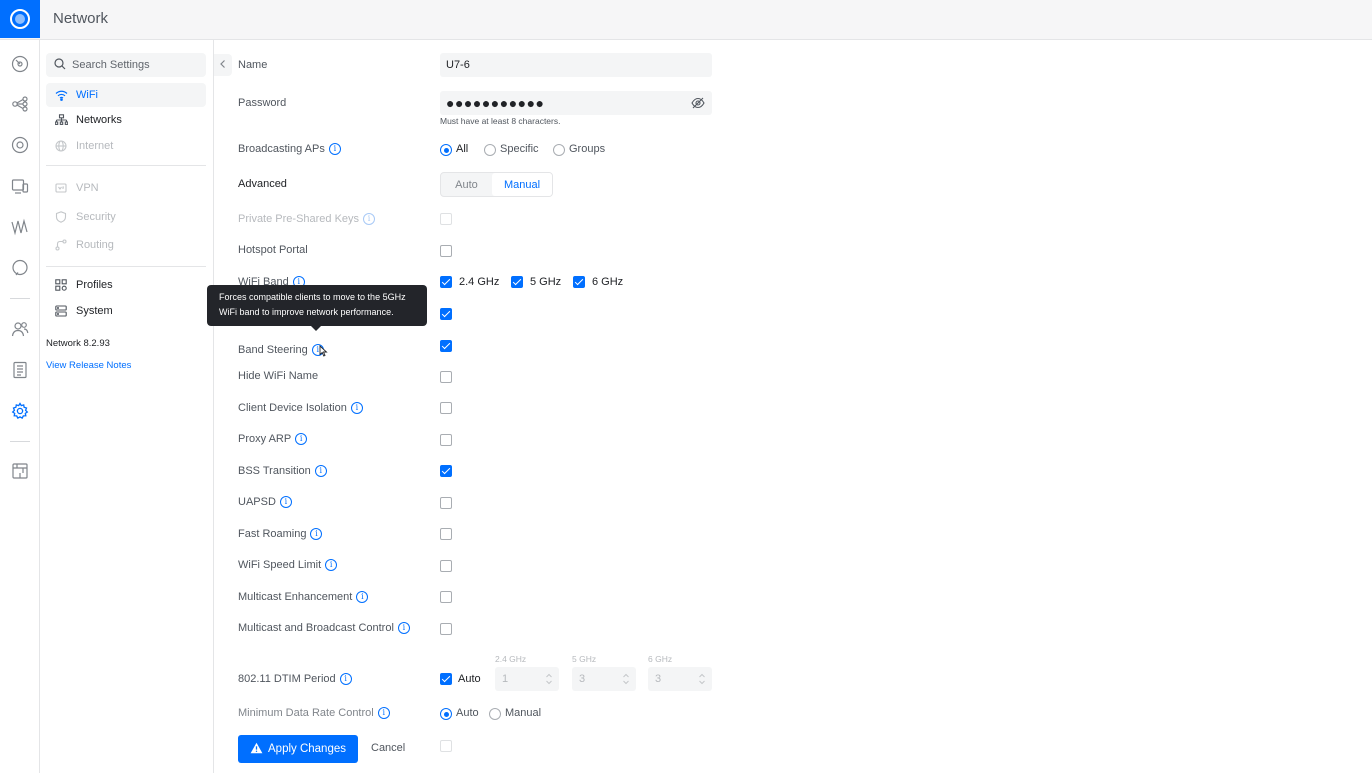  What do you see at coordinates (281, 149) in the screenshot?
I see `label-text: Broadcasting APs` at bounding box center [281, 149].